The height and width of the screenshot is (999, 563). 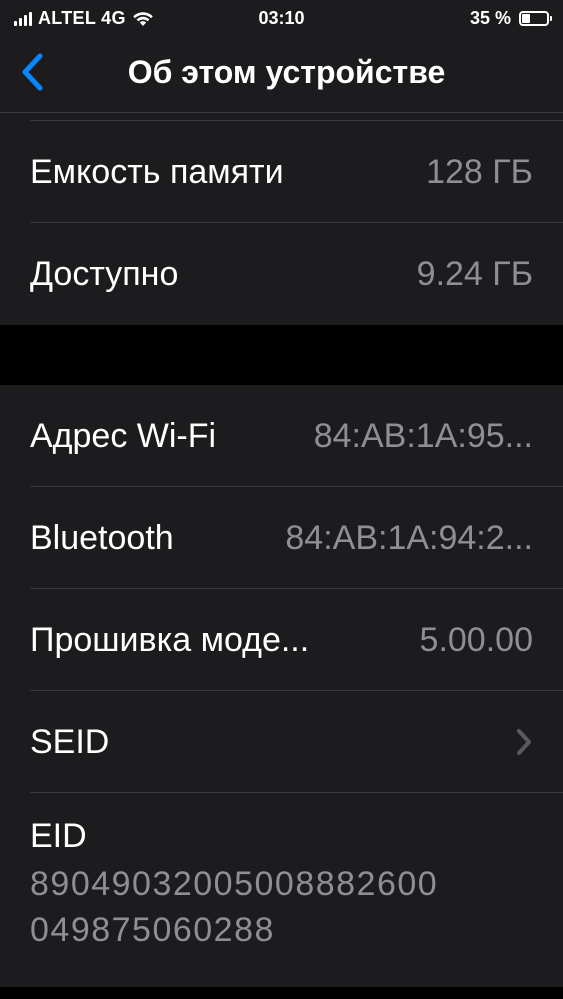 What do you see at coordinates (524, 742) in the screenshot?
I see `chevron-right-icon` at bounding box center [524, 742].